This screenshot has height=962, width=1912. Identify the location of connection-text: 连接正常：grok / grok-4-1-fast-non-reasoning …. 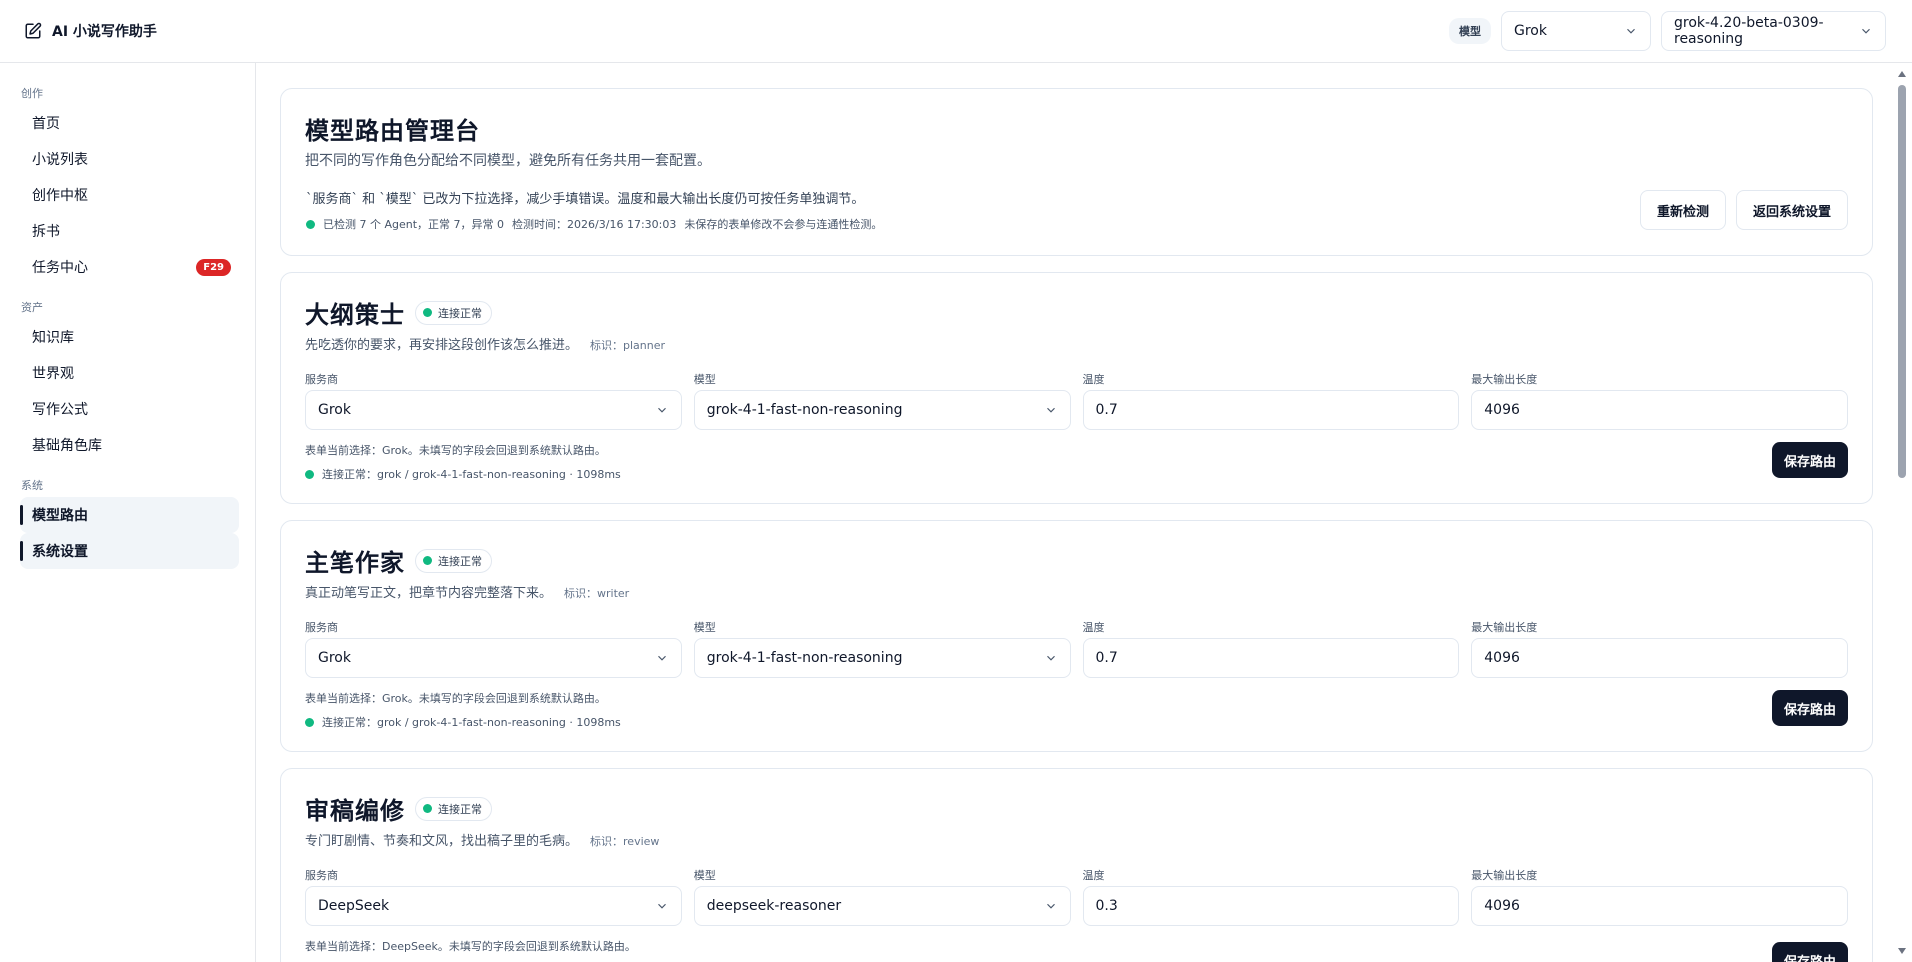
(471, 474).